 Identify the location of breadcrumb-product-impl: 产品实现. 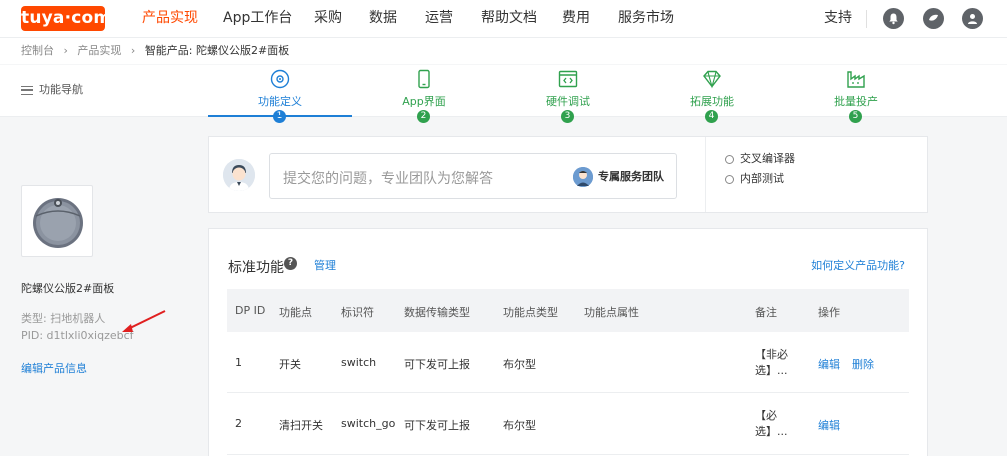
(99, 50).